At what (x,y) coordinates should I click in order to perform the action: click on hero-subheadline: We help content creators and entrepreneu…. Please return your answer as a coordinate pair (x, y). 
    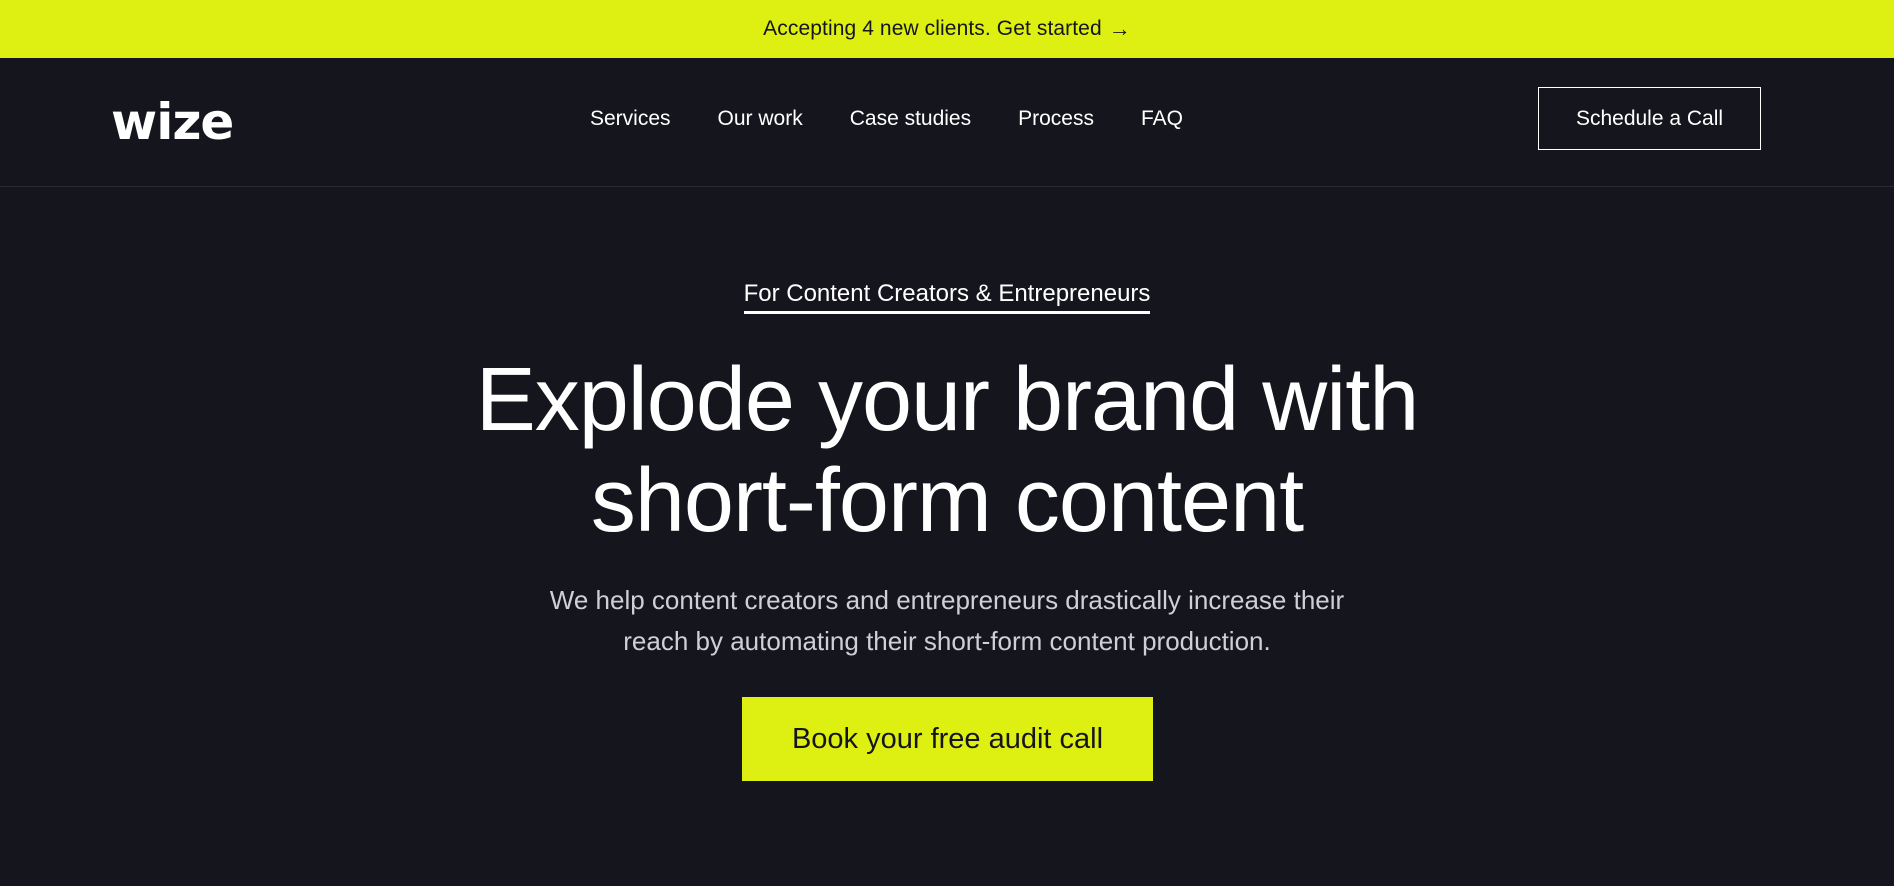
    Looking at the image, I should click on (947, 621).